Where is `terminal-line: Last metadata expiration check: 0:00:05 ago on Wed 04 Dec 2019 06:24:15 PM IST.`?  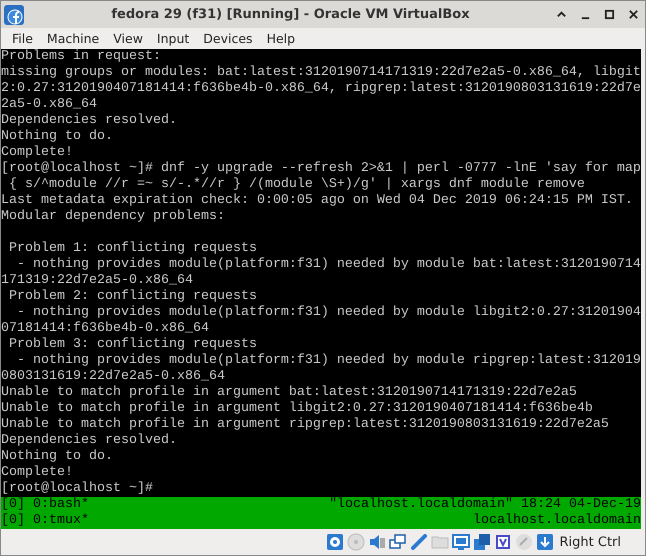 terminal-line: Last metadata expiration check: 0:00:05 ago on Wed 04 Dec 2019 06:24:15 PM IST. is located at coordinates (317, 201).